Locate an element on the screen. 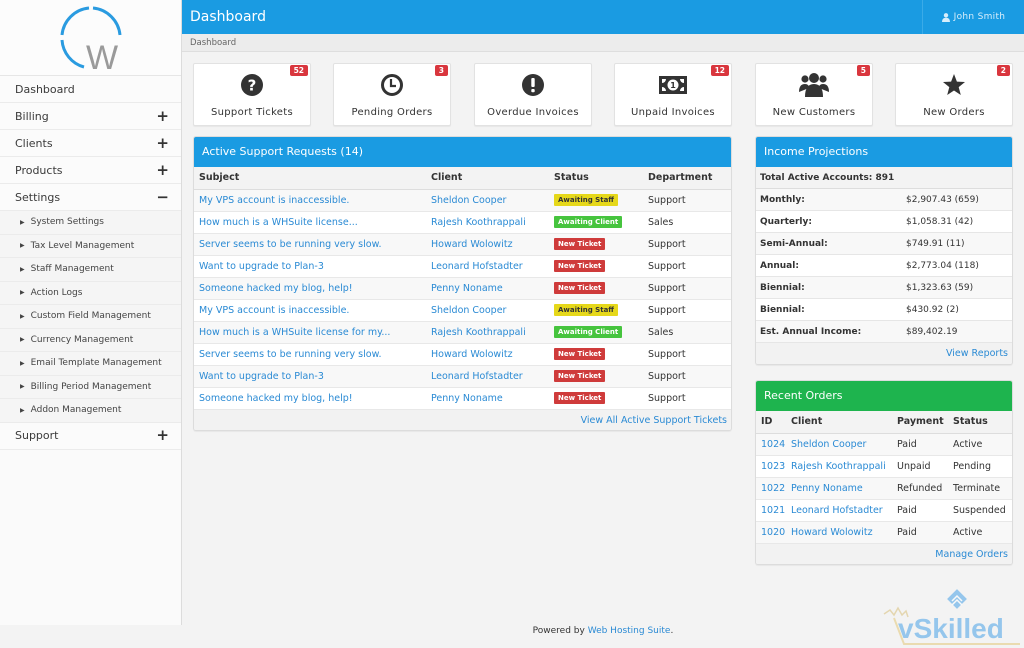 This screenshot has width=1024, height=648. column-header: ID is located at coordinates (771, 422).